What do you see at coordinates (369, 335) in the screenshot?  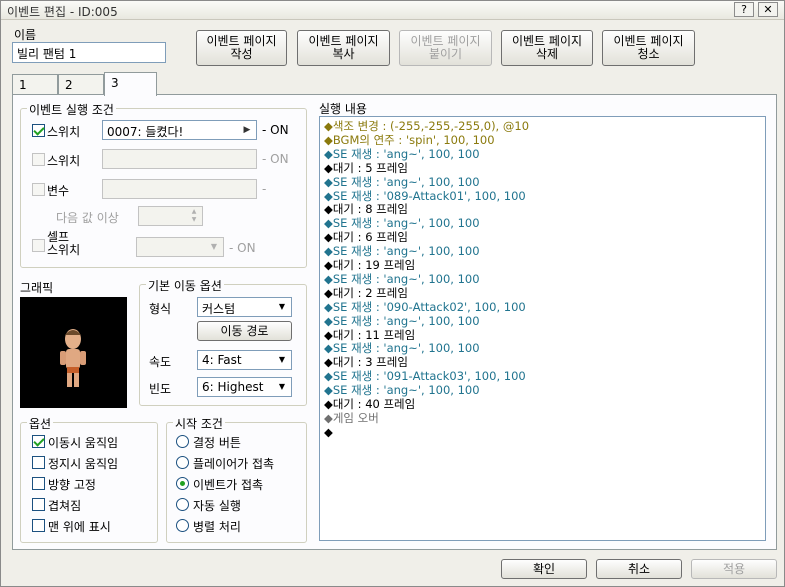 I see `command-line: ◆대기 : 11 프레임` at bounding box center [369, 335].